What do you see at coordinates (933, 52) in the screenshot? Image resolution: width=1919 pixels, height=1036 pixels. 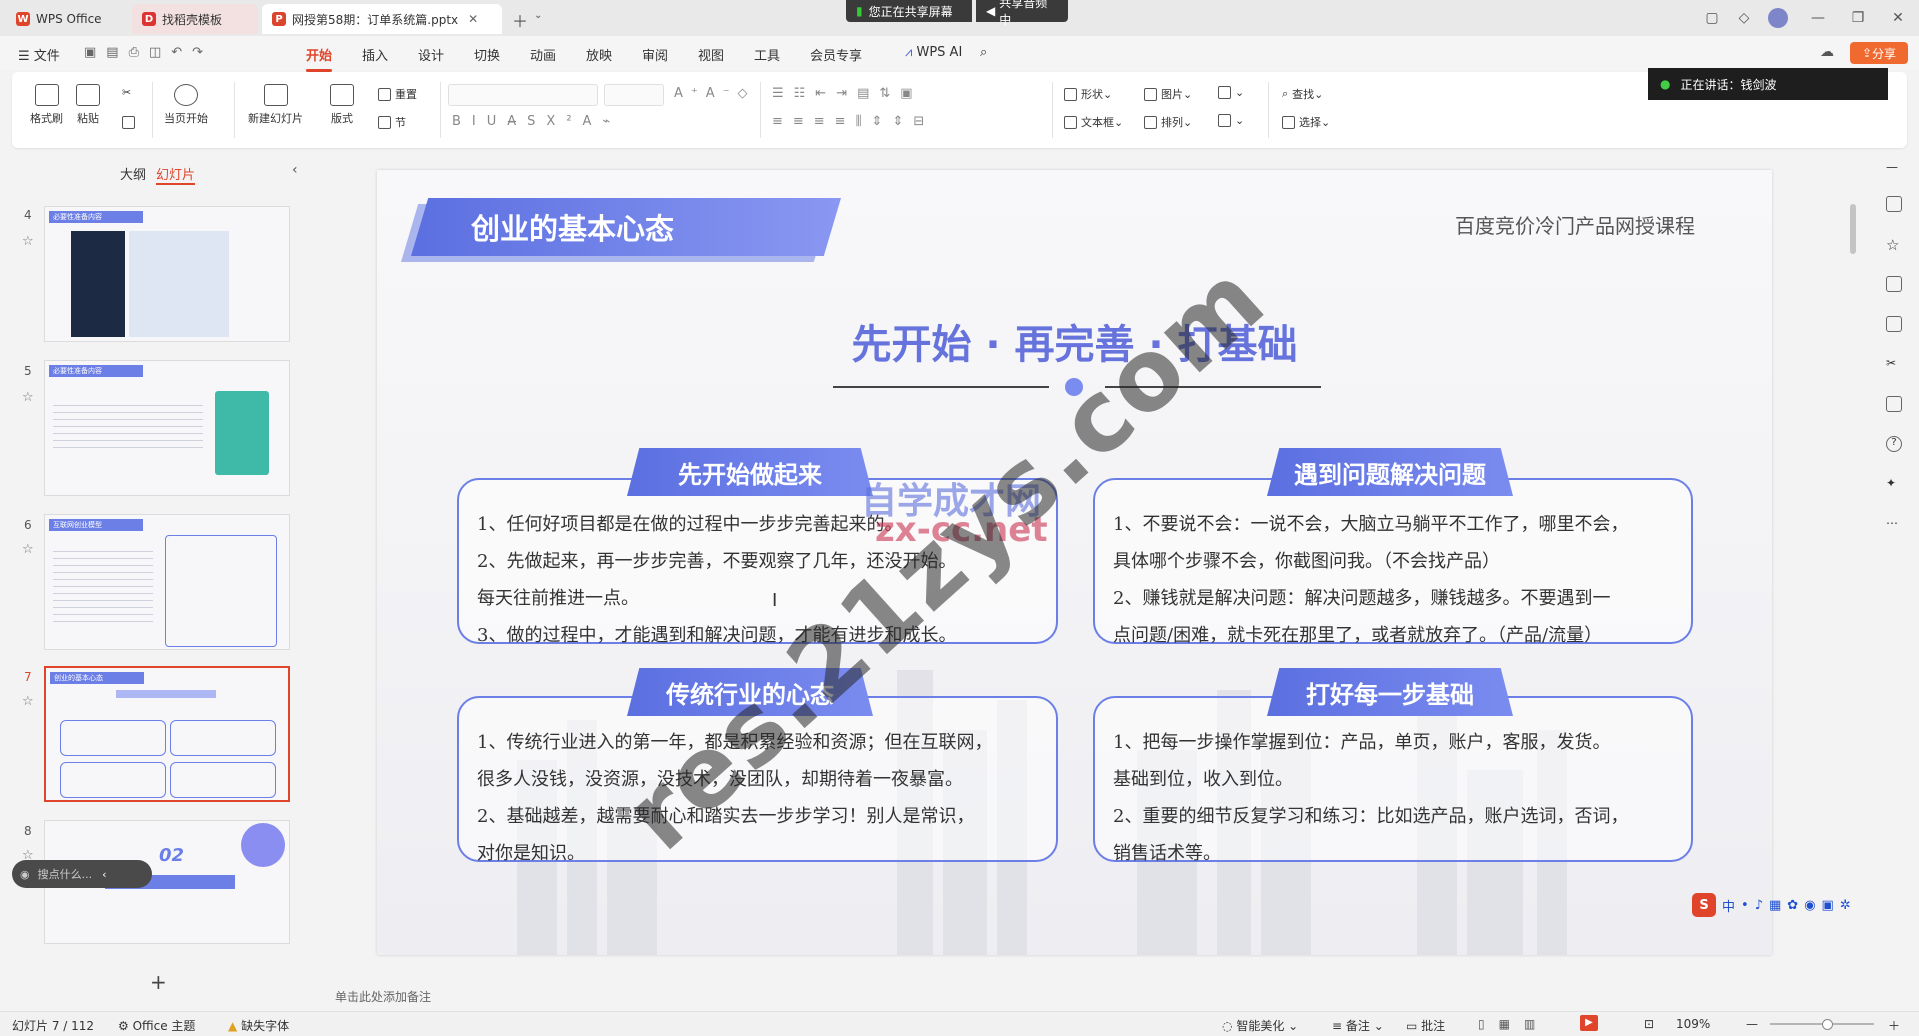 I see `wps-ai-button: ⩘ WPS AI` at bounding box center [933, 52].